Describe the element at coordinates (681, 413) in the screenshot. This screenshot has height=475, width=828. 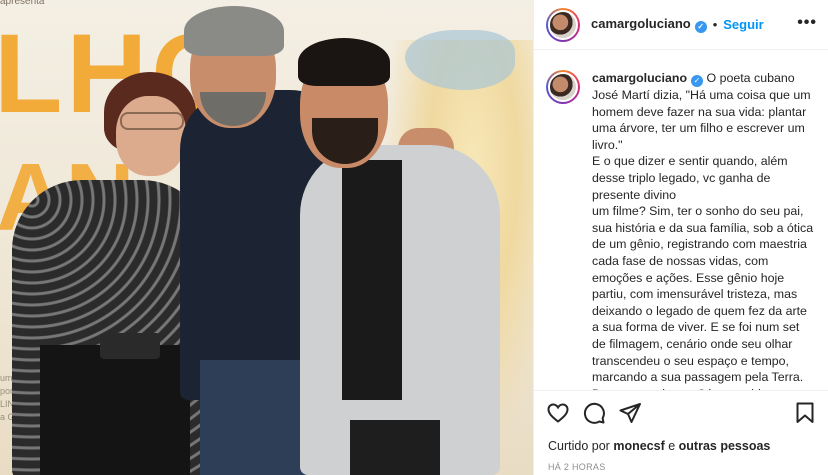
I see `action-icons` at that location.